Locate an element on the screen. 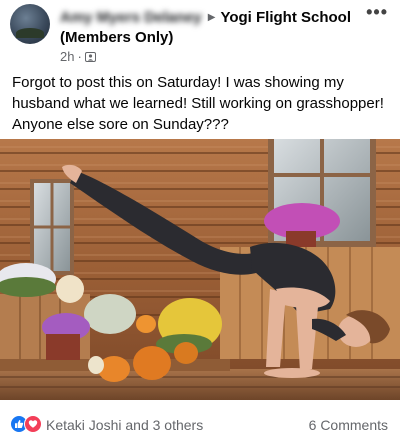 Image resolution: width=400 pixels, height=444 pixels. reactions-bar: Ketaki Joshi and 3 others 6 Comments is located at coordinates (200, 422).